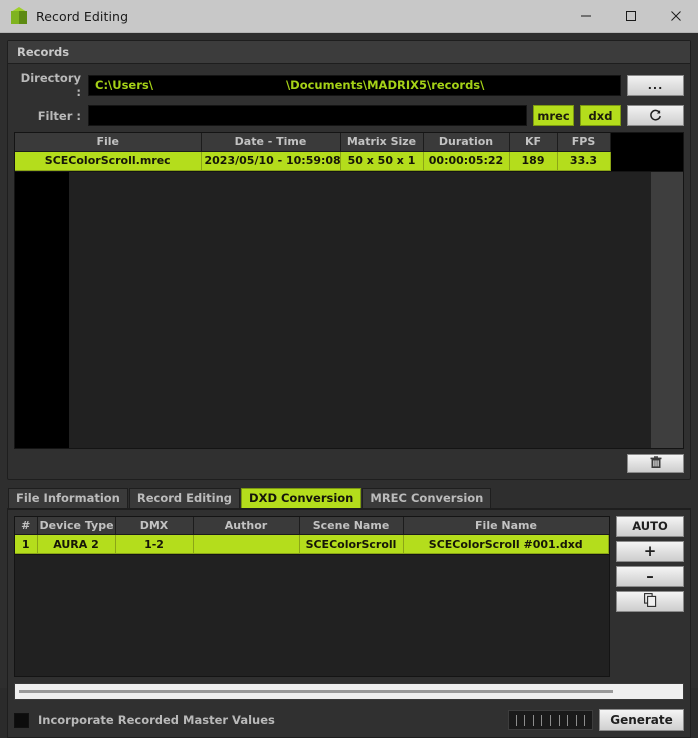 Image resolution: width=698 pixels, height=738 pixels. I want to click on records-cell-duration: 00:00:05:22, so click(466, 160).